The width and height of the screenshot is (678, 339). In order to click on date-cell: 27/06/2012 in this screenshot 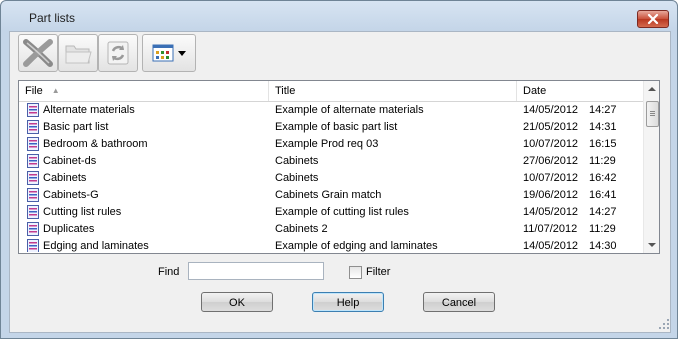, I will do `click(551, 161)`.